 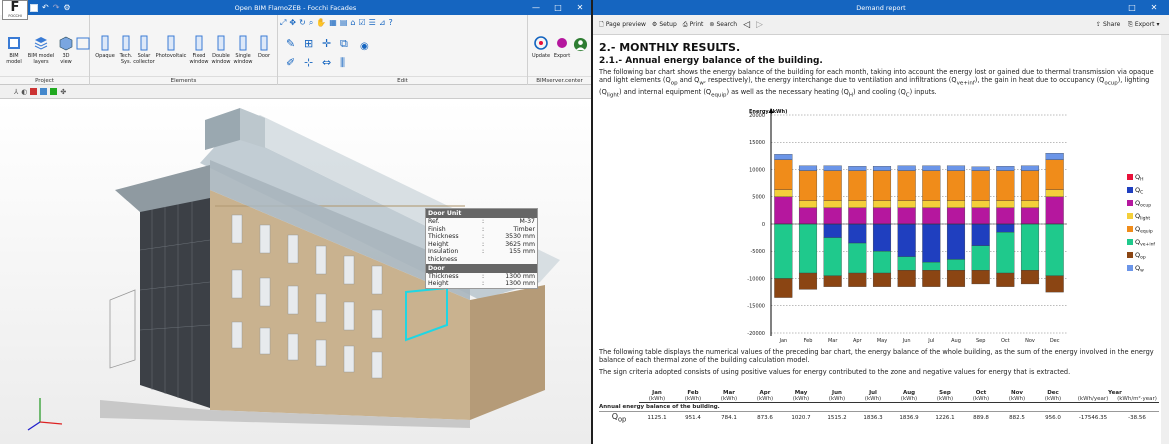 I want to click on x-tick-label: Oct, so click(x=1005, y=341).